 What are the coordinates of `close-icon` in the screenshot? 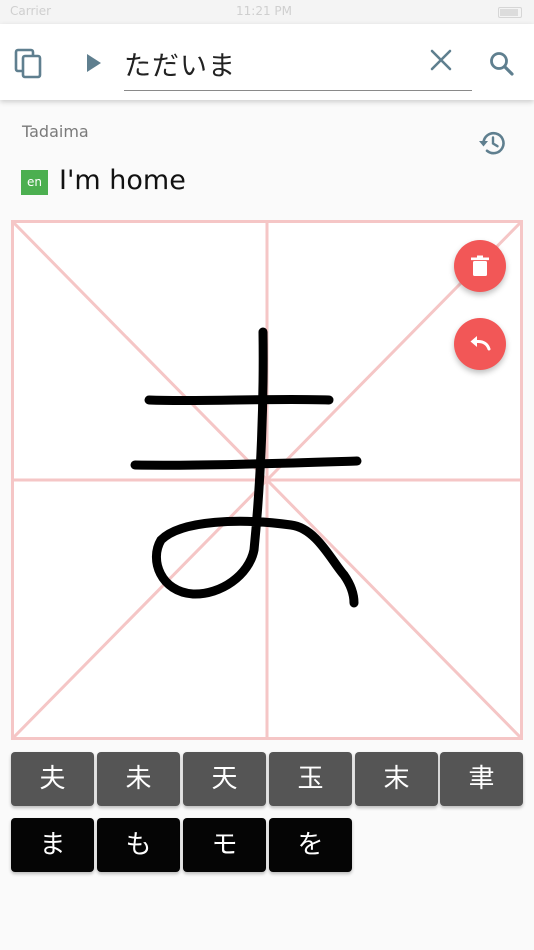 It's located at (441, 60).